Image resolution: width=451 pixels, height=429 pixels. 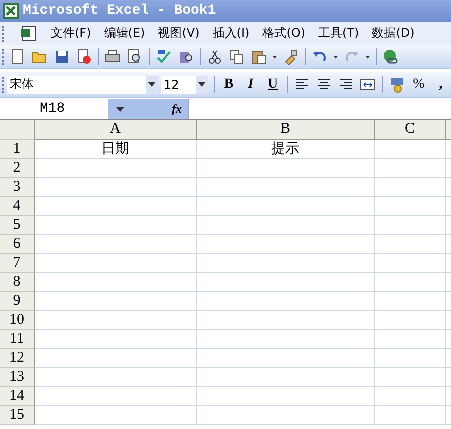 What do you see at coordinates (17, 263) in the screenshot?
I see `row-header: 7` at bounding box center [17, 263].